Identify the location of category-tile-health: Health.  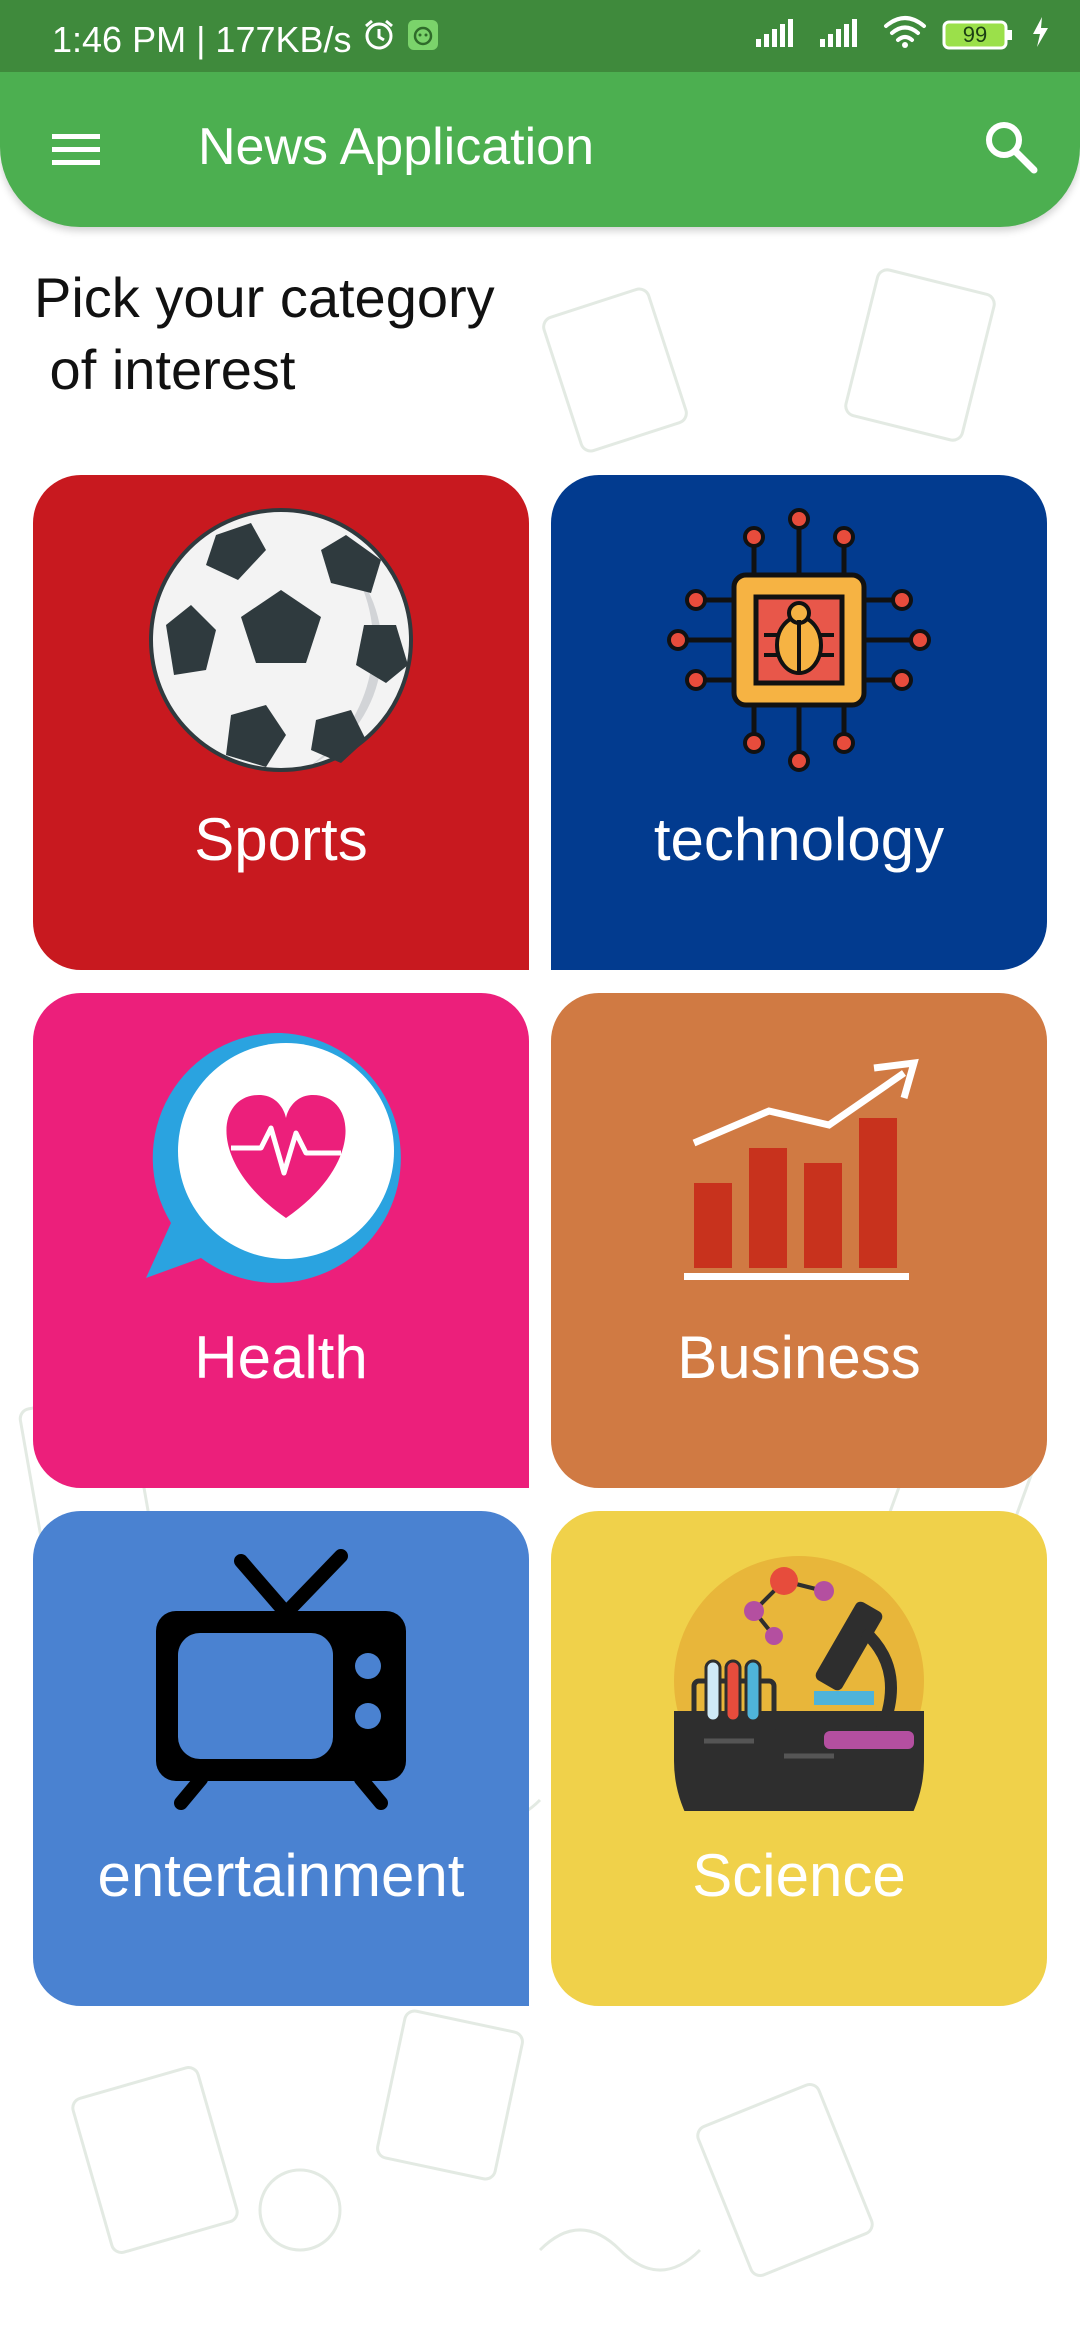
(281, 1240).